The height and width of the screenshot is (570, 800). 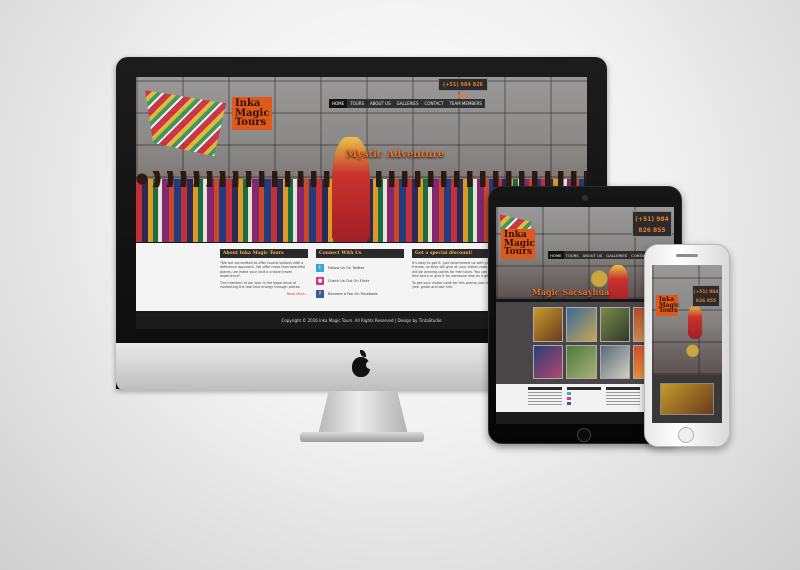 What do you see at coordinates (320, 294) in the screenshot?
I see `facebook-icon: f` at bounding box center [320, 294].